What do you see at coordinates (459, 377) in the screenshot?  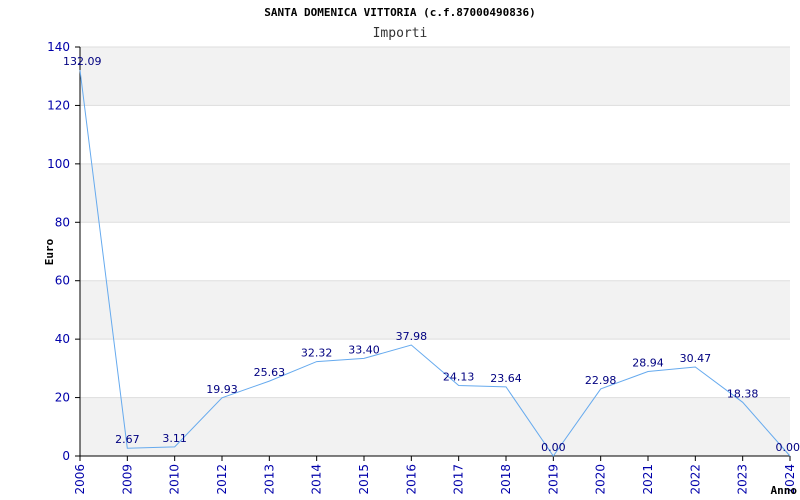 I see `data-label: 24.13` at bounding box center [459, 377].